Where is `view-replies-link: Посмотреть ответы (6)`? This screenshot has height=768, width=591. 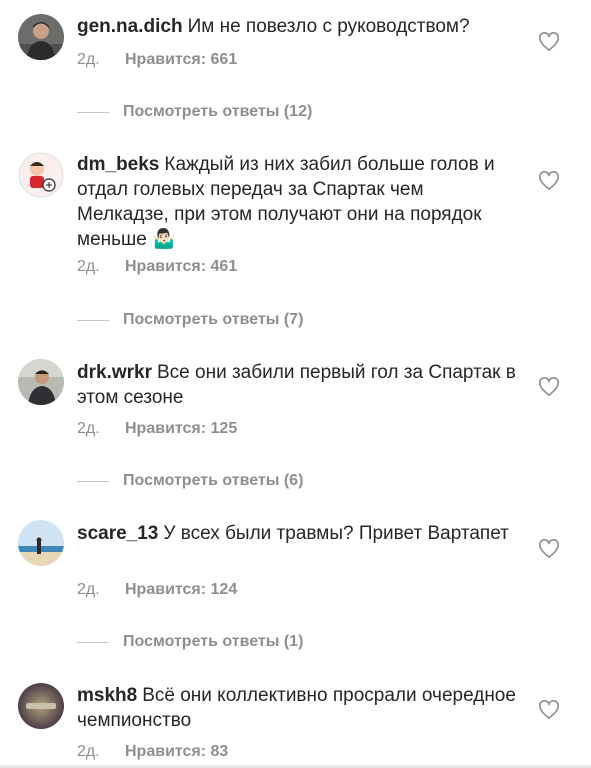
view-replies-link: Посмотреть ответы (6) is located at coordinates (190, 481).